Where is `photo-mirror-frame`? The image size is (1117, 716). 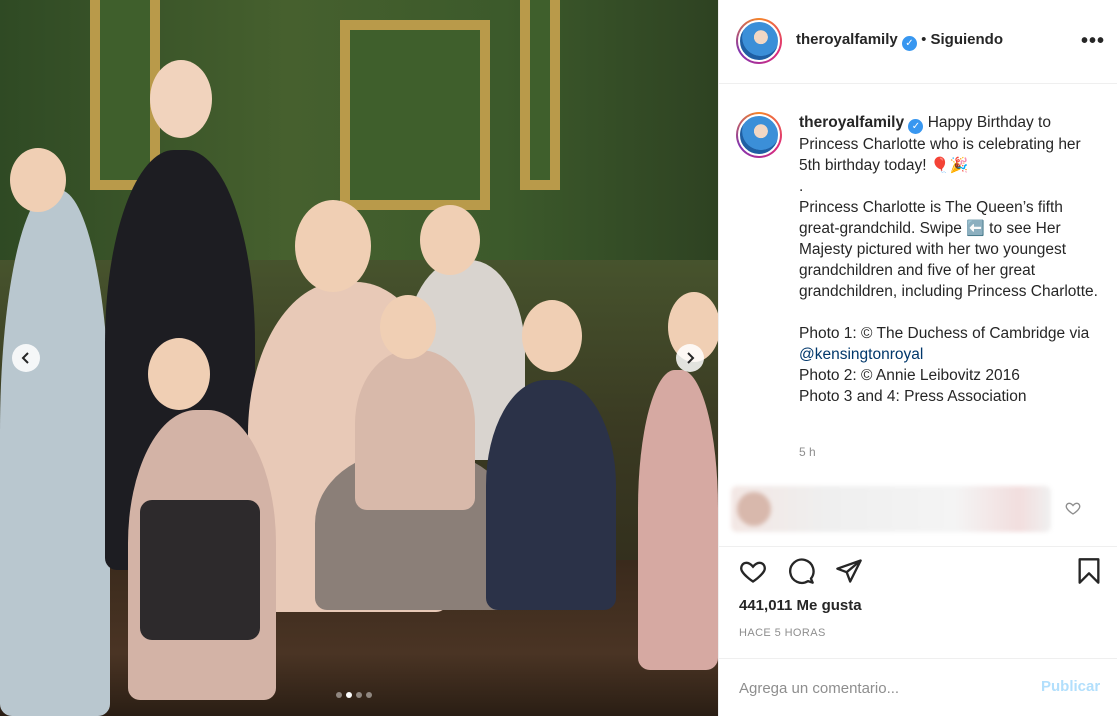
photo-mirror-frame is located at coordinates (415, 115).